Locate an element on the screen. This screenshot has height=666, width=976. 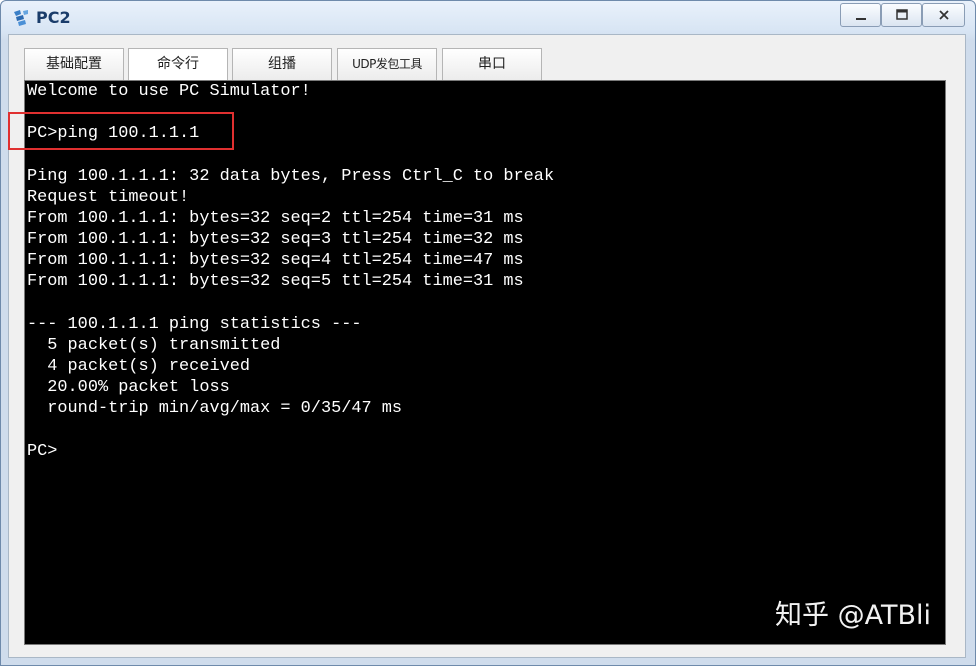
terminal-line: 4 packet(s) received is located at coordinates (138, 366).